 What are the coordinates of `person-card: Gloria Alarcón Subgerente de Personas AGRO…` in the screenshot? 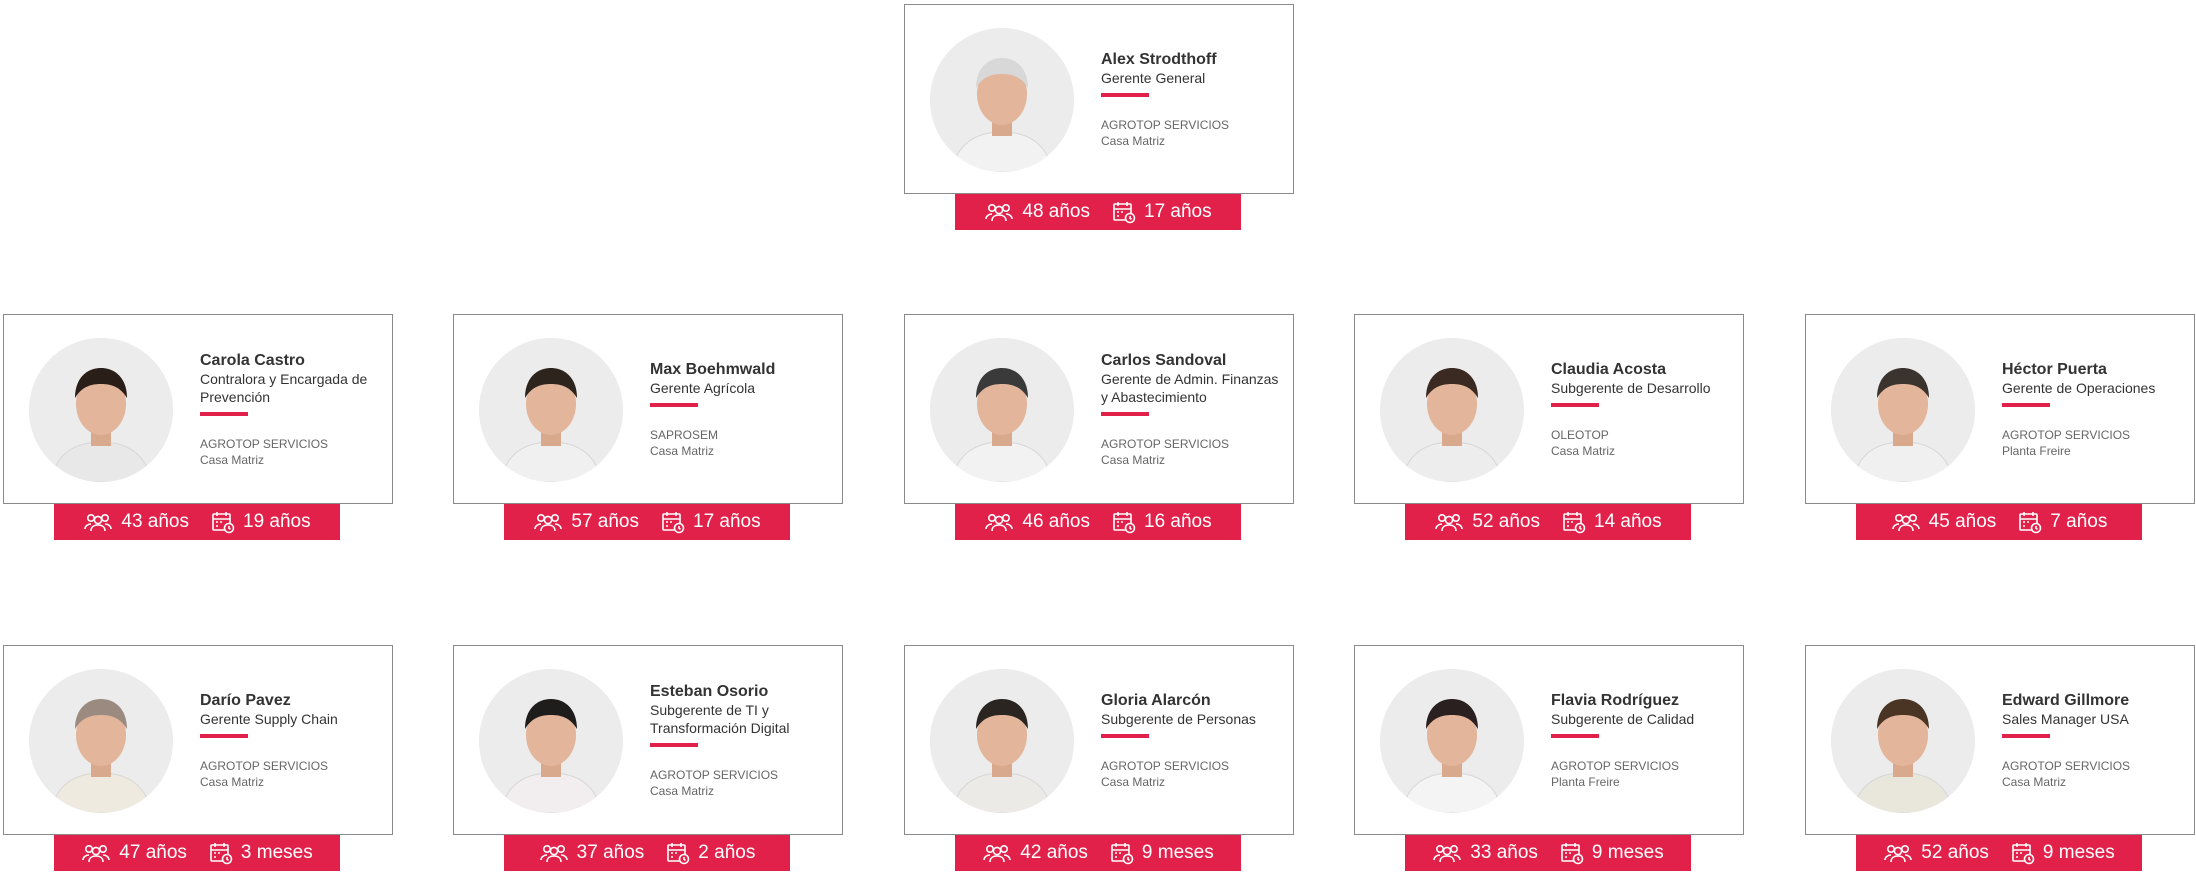 It's located at (1099, 740).